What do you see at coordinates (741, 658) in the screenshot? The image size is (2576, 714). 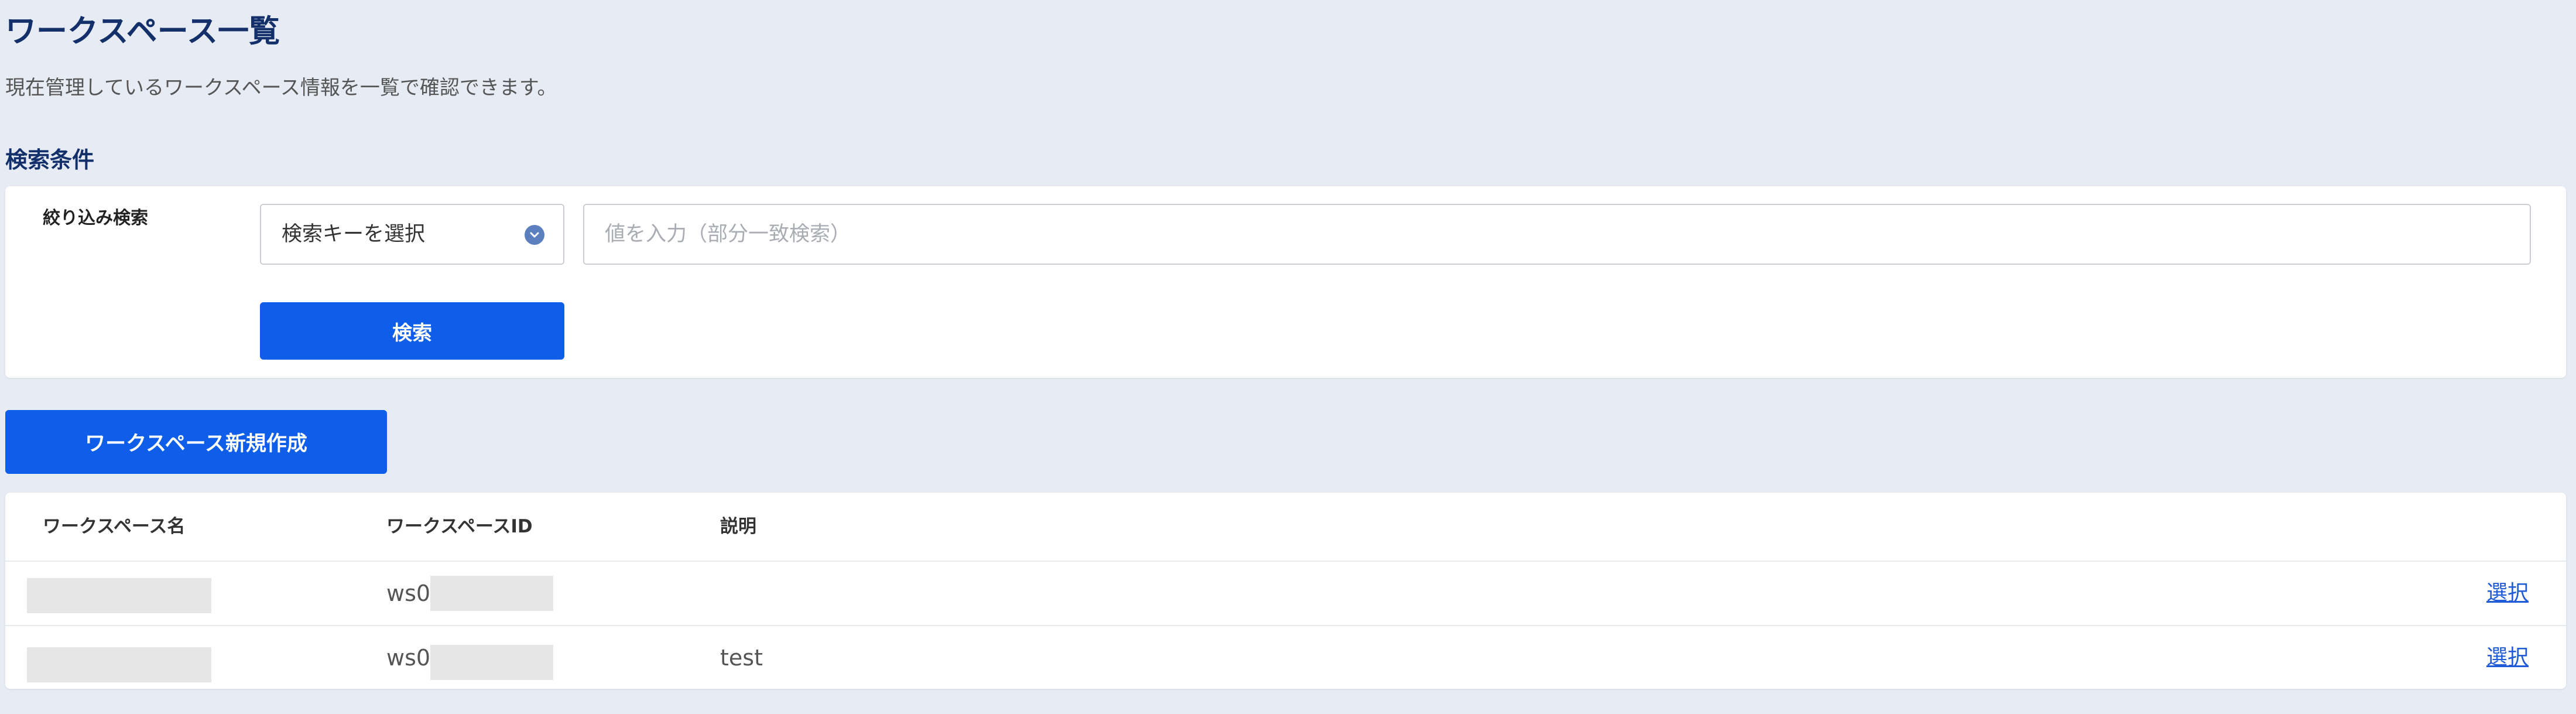 I see `workspace-description: test` at bounding box center [741, 658].